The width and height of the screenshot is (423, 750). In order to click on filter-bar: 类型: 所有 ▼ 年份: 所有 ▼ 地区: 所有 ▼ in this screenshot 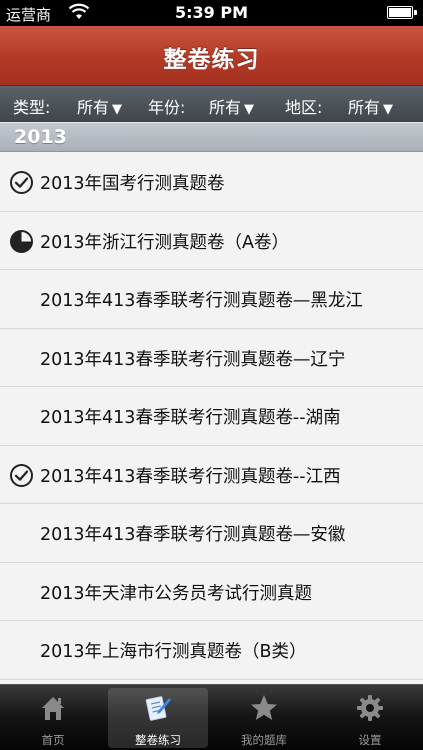, I will do `click(211, 104)`.